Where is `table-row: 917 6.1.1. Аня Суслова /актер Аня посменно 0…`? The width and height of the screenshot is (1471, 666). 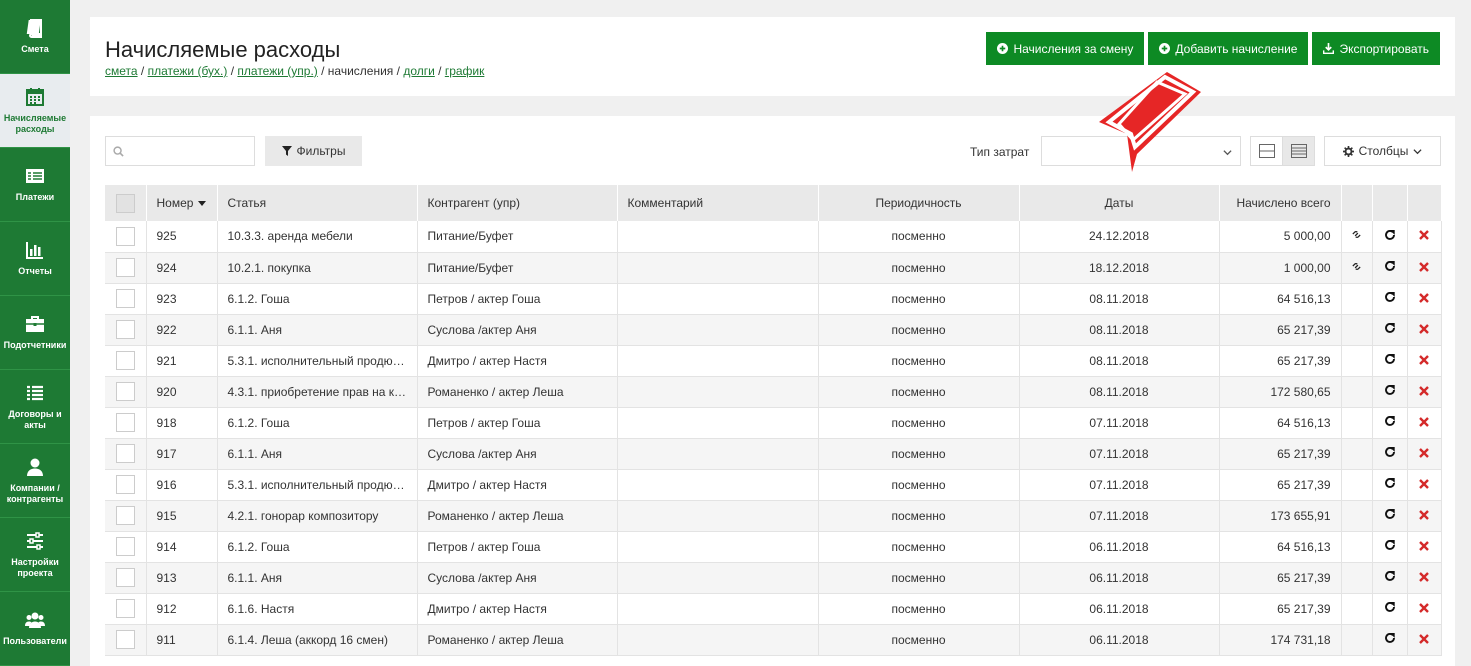
table-row: 917 6.1.1. Аня Суслова /актер Аня посменно 0… is located at coordinates (773, 454).